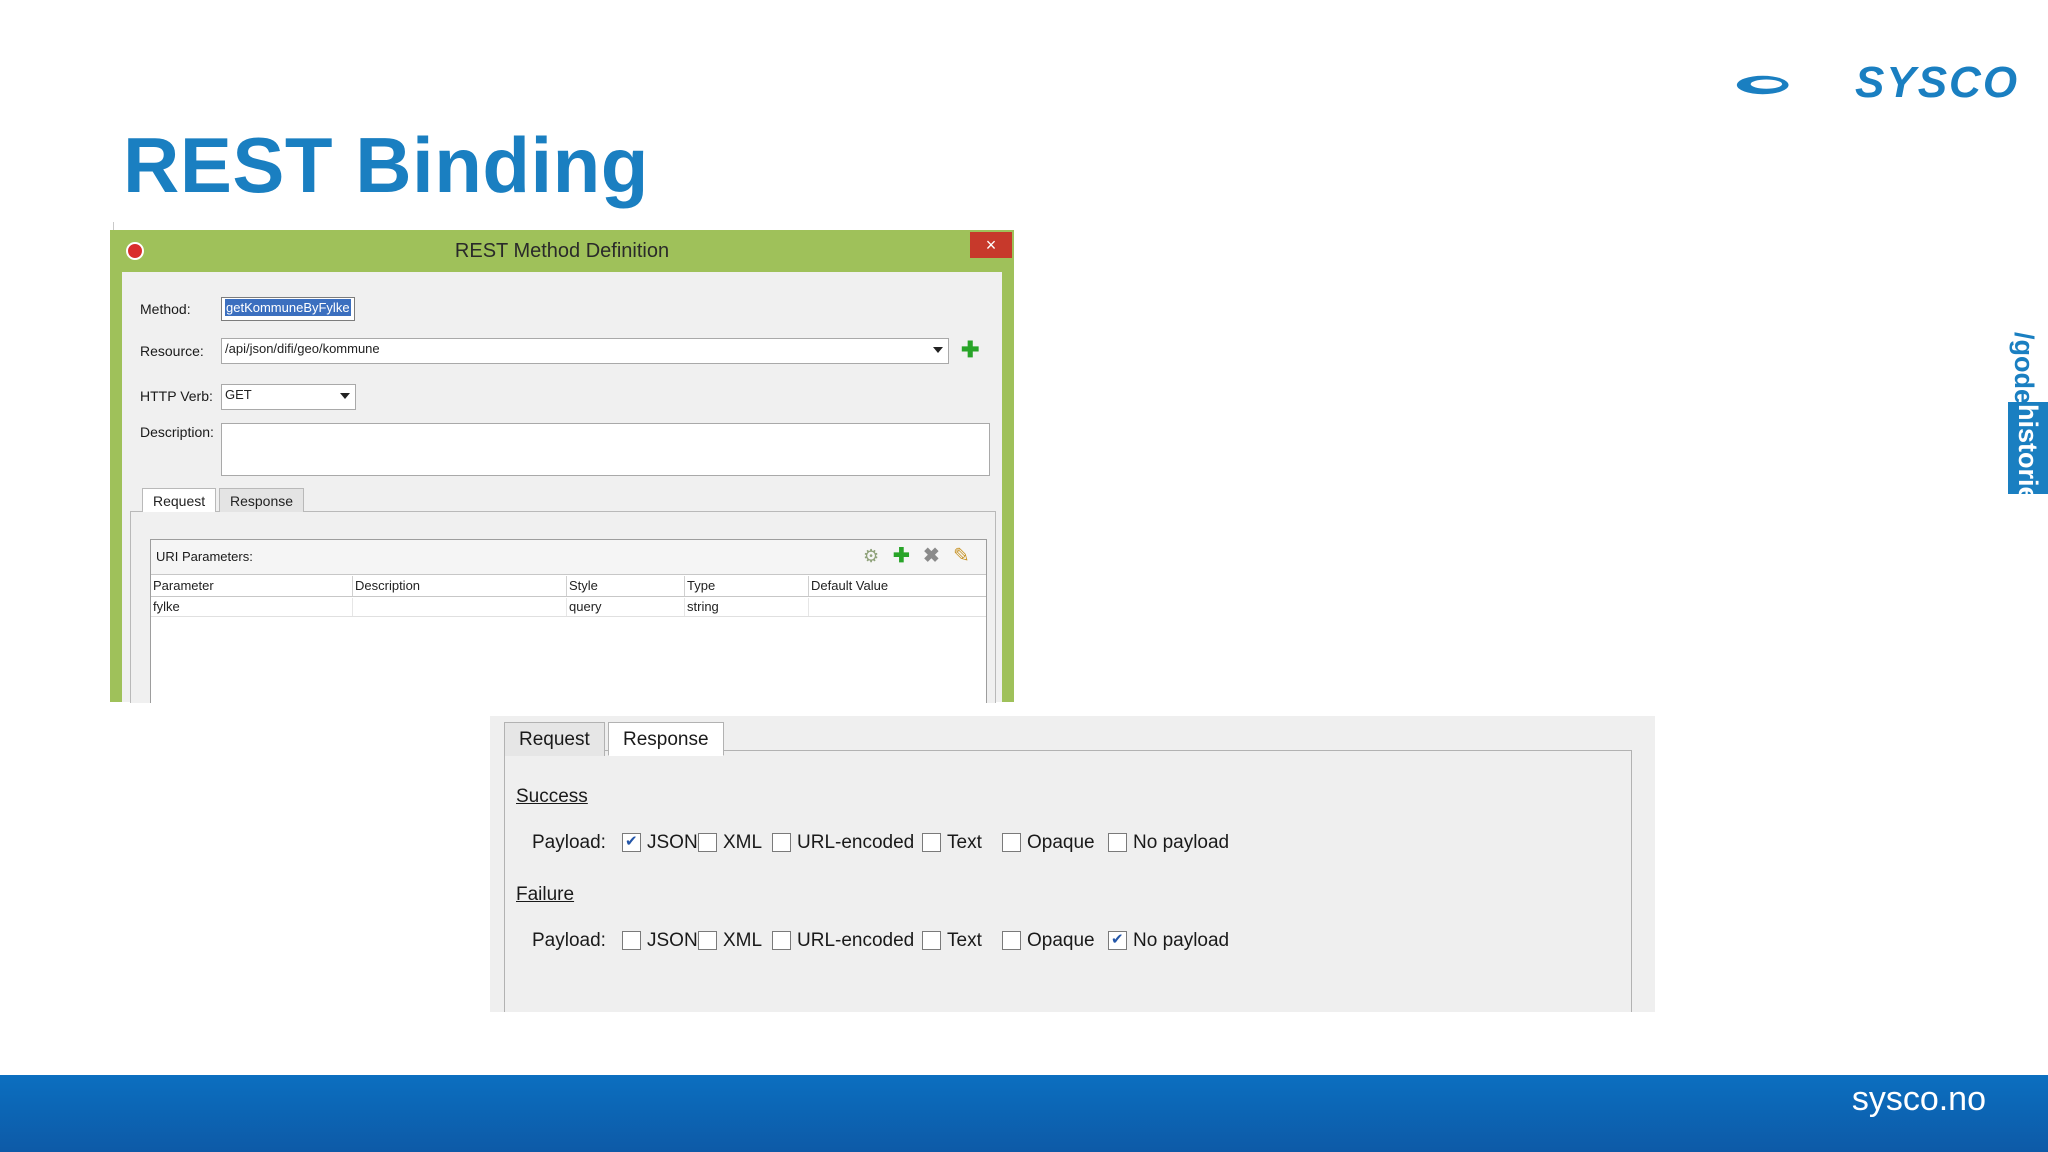  Describe the element at coordinates (252, 607) in the screenshot. I see `cell-parameter: fylke` at that location.